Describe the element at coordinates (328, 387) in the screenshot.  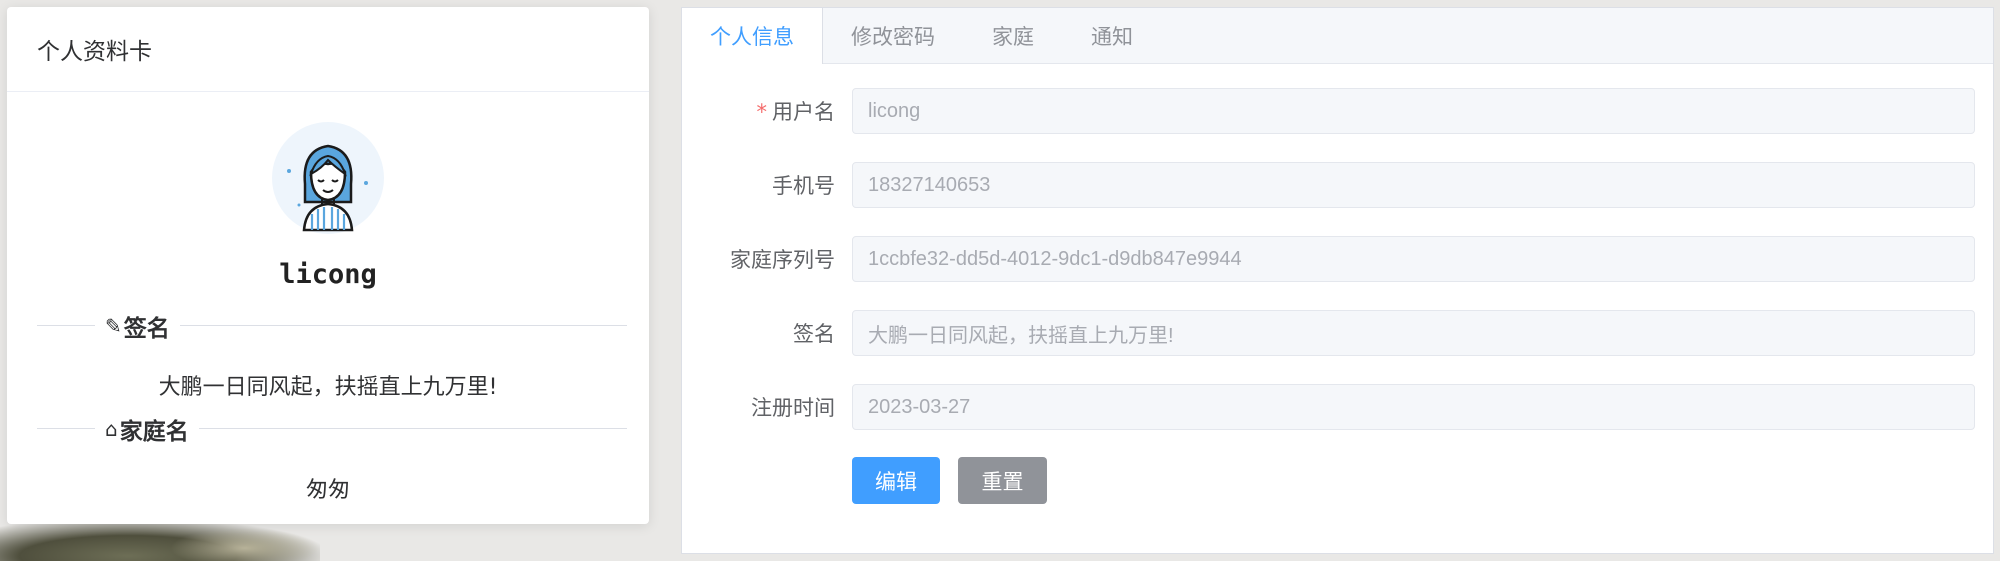
I see `signature-text: 大鹏一日同风起，扶摇直上九万里!` at that location.